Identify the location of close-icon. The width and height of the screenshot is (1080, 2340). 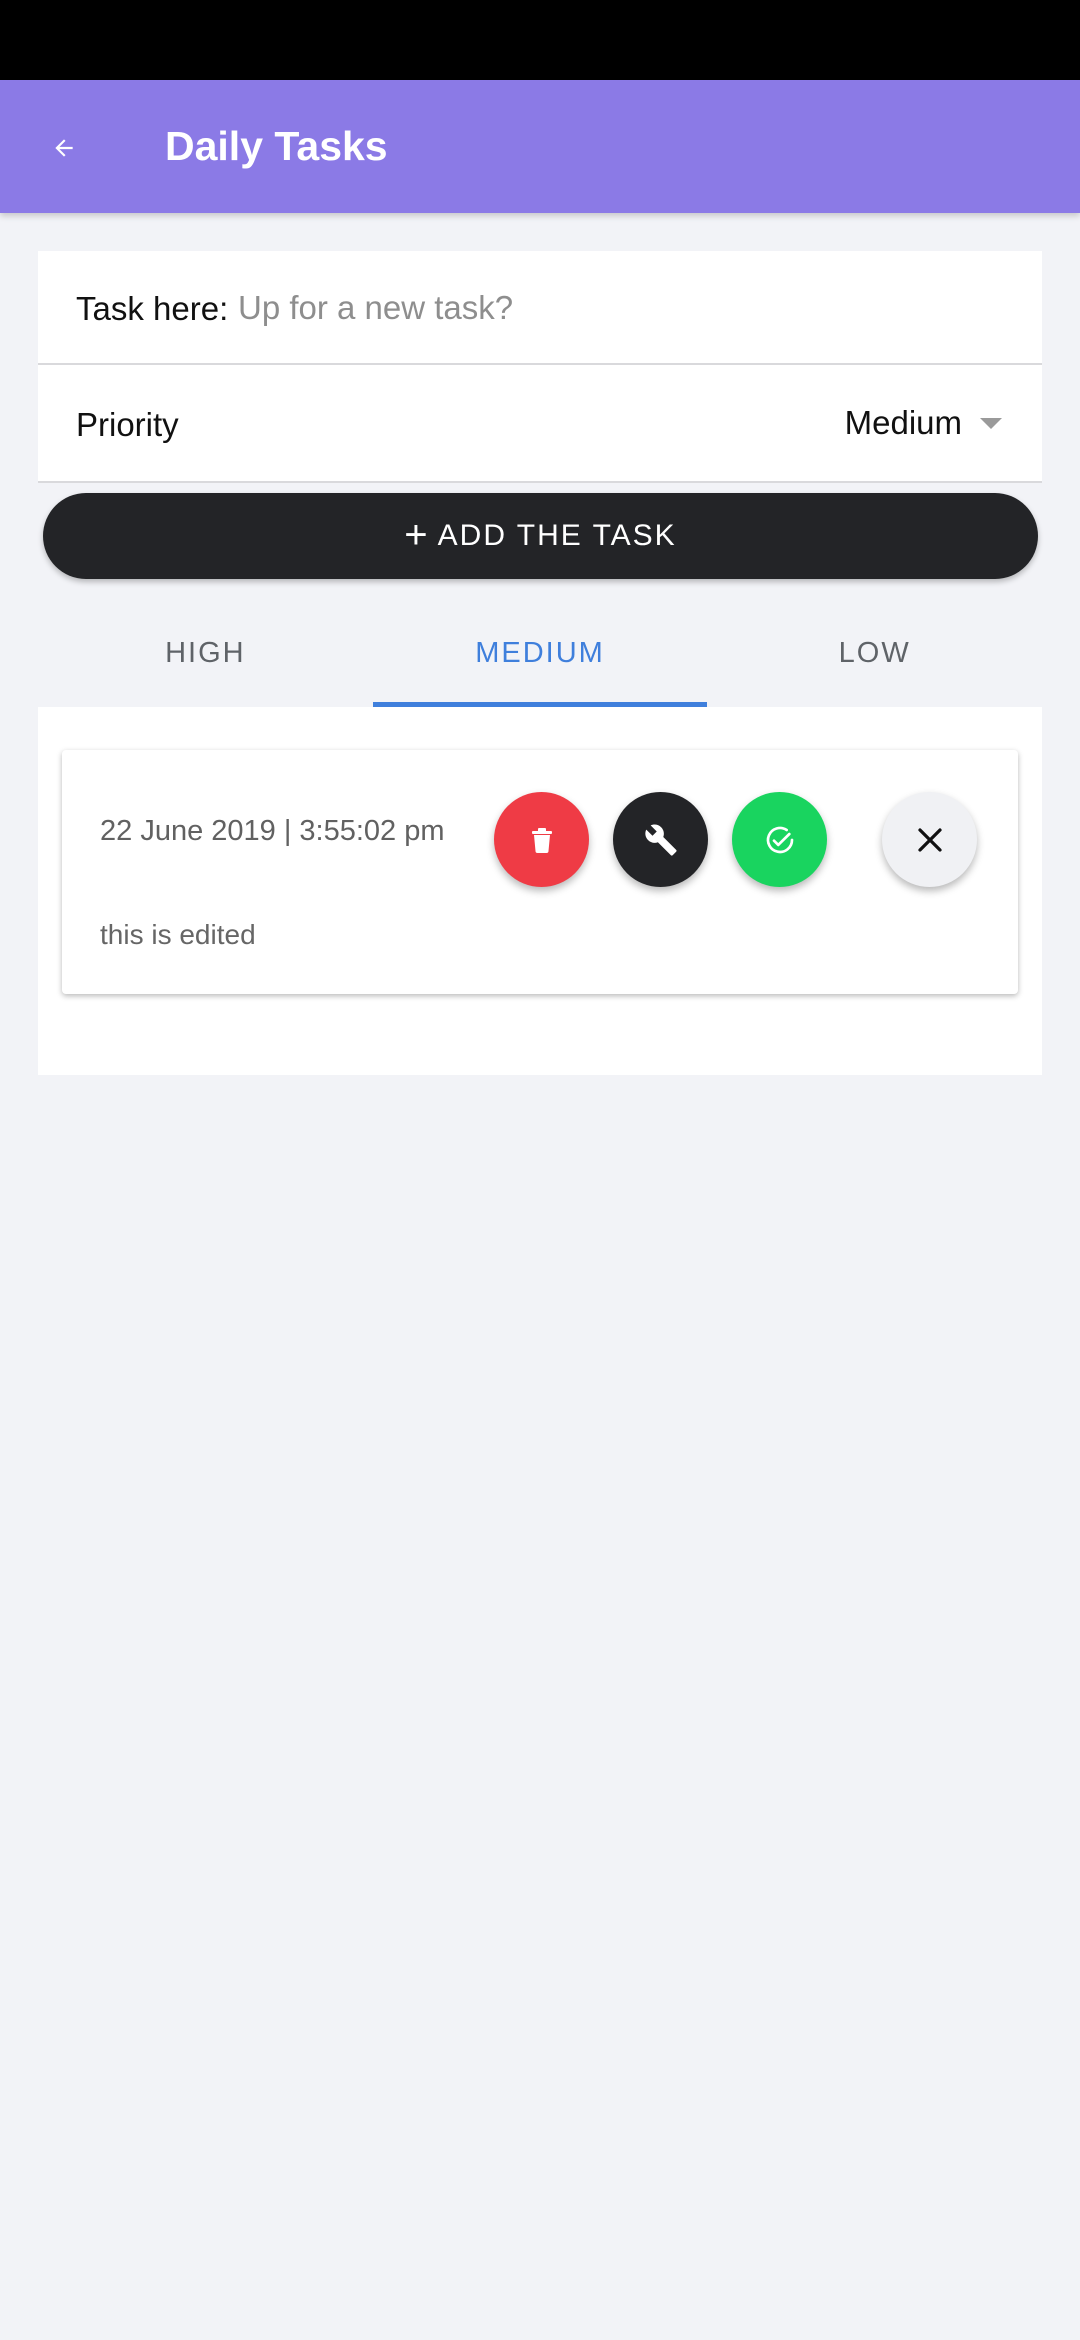
(929, 839).